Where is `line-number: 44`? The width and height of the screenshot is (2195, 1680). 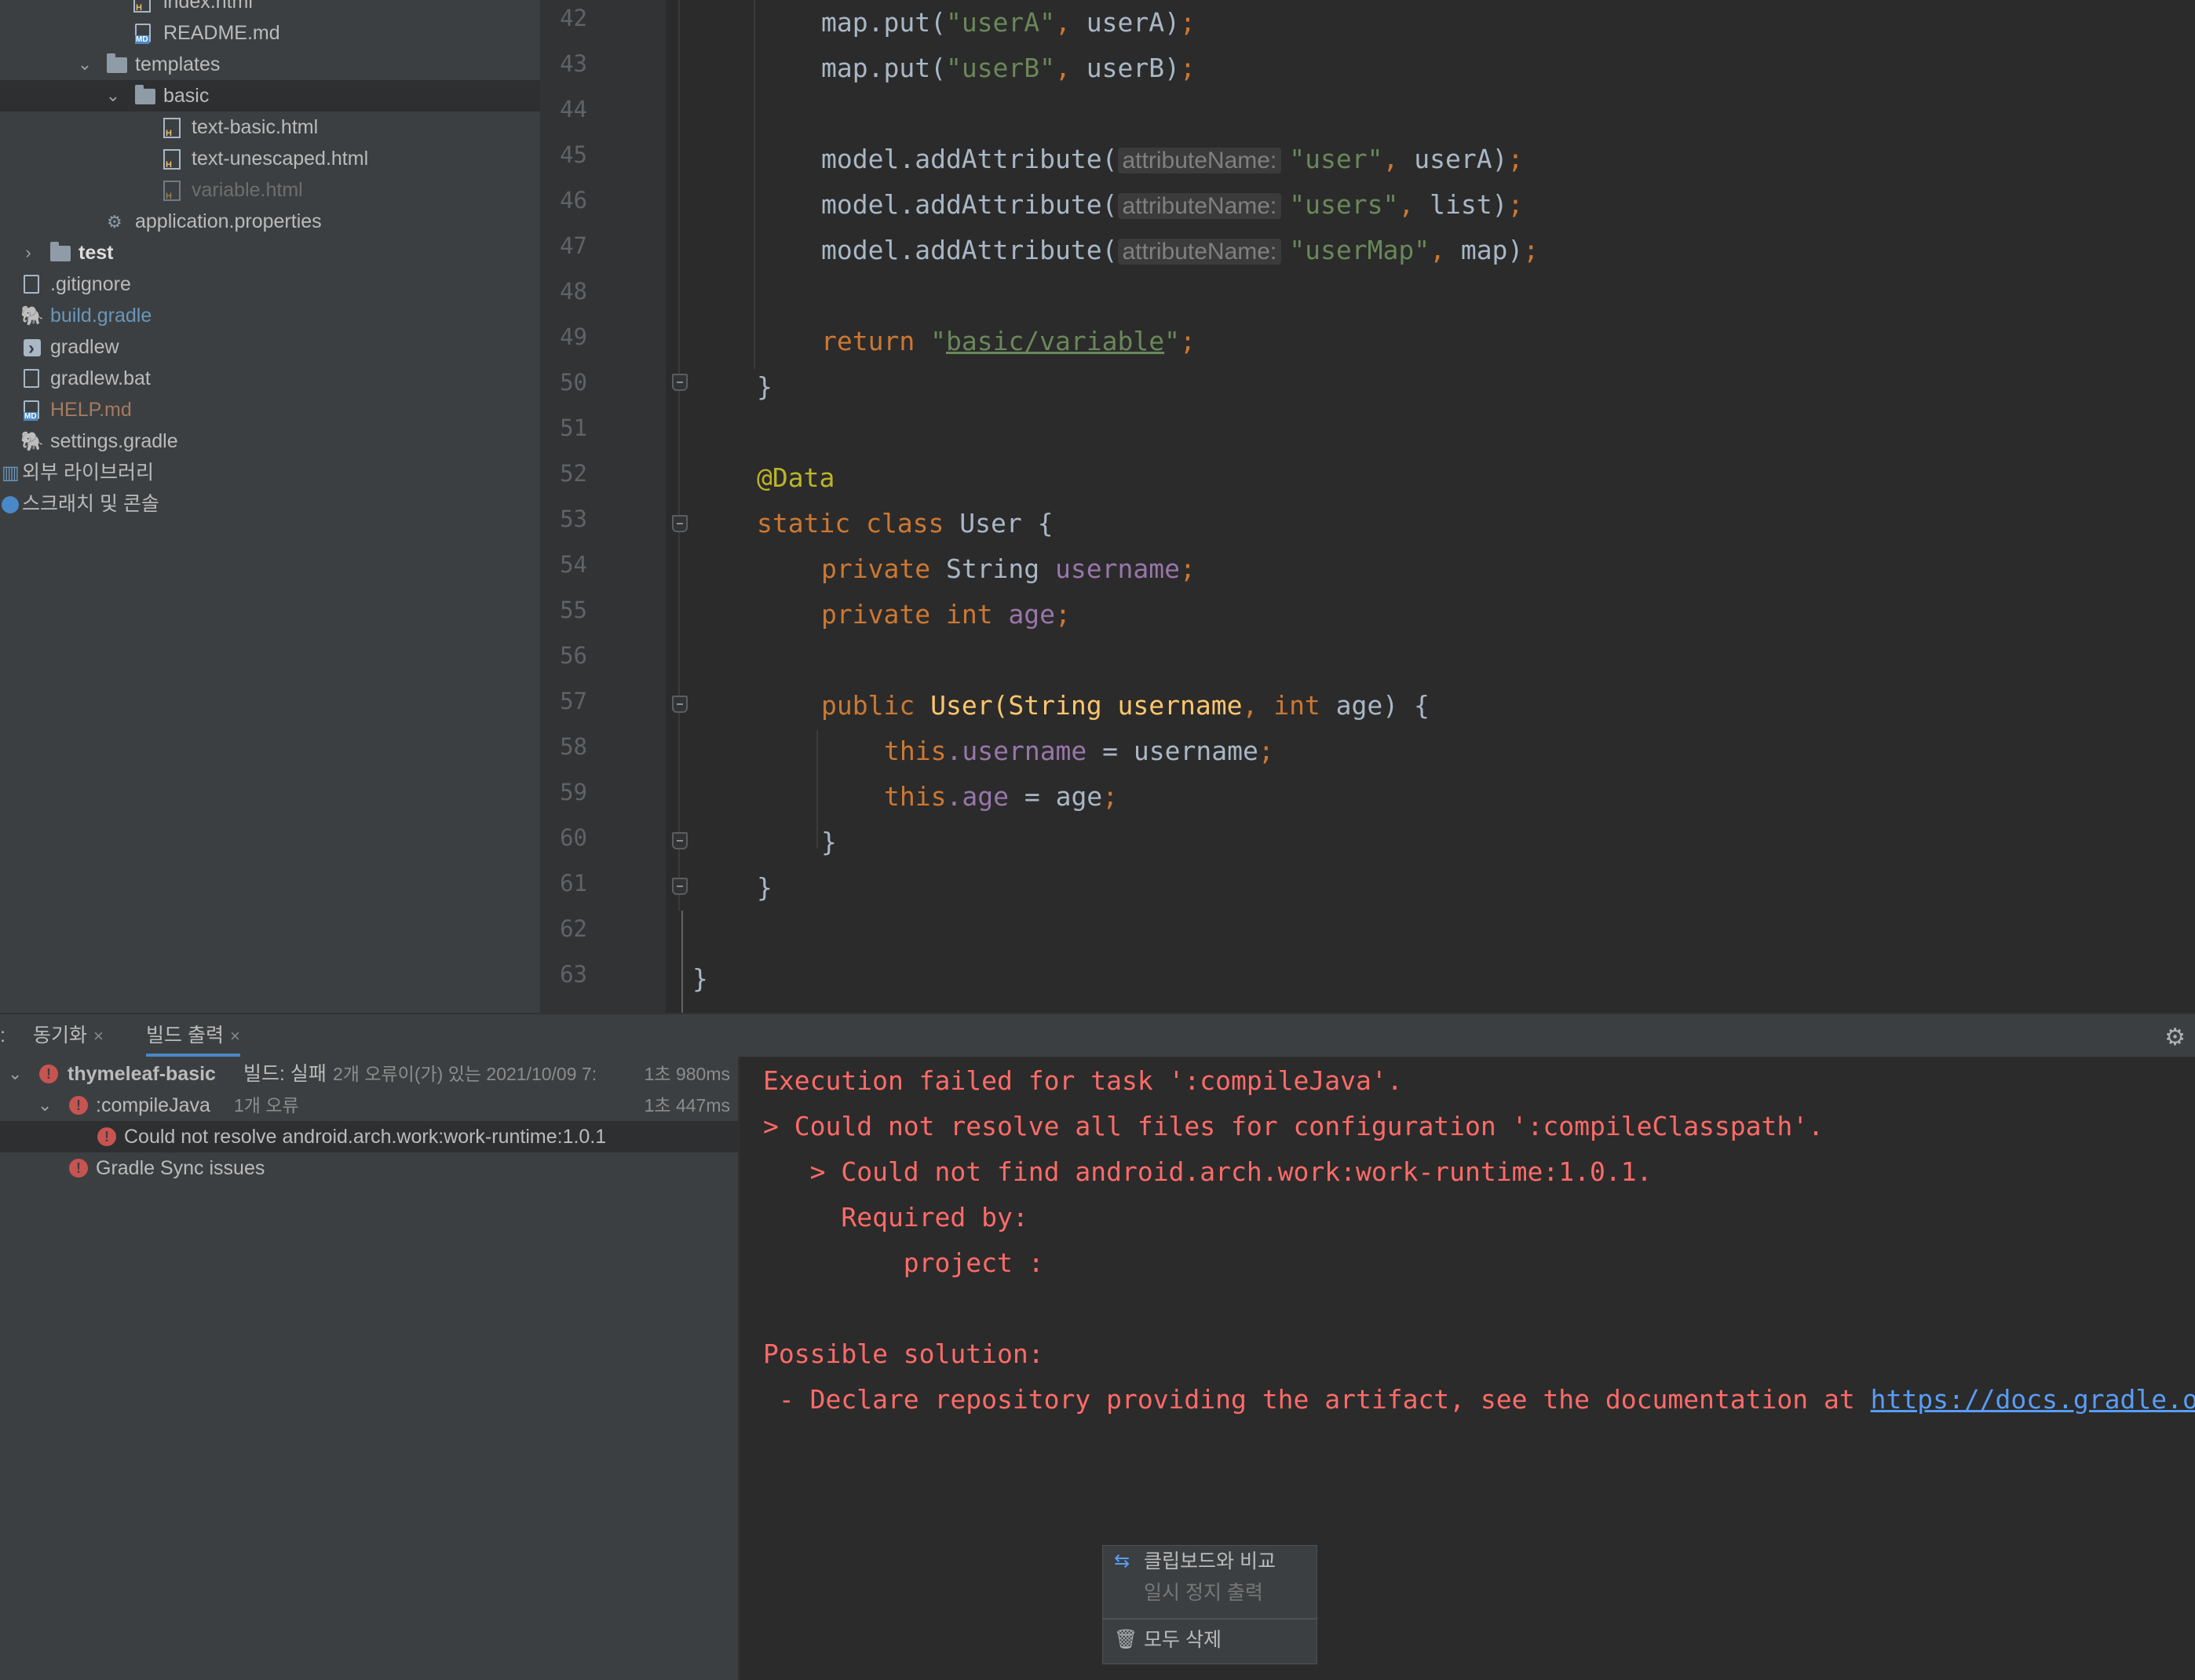 line-number: 44 is located at coordinates (573, 109).